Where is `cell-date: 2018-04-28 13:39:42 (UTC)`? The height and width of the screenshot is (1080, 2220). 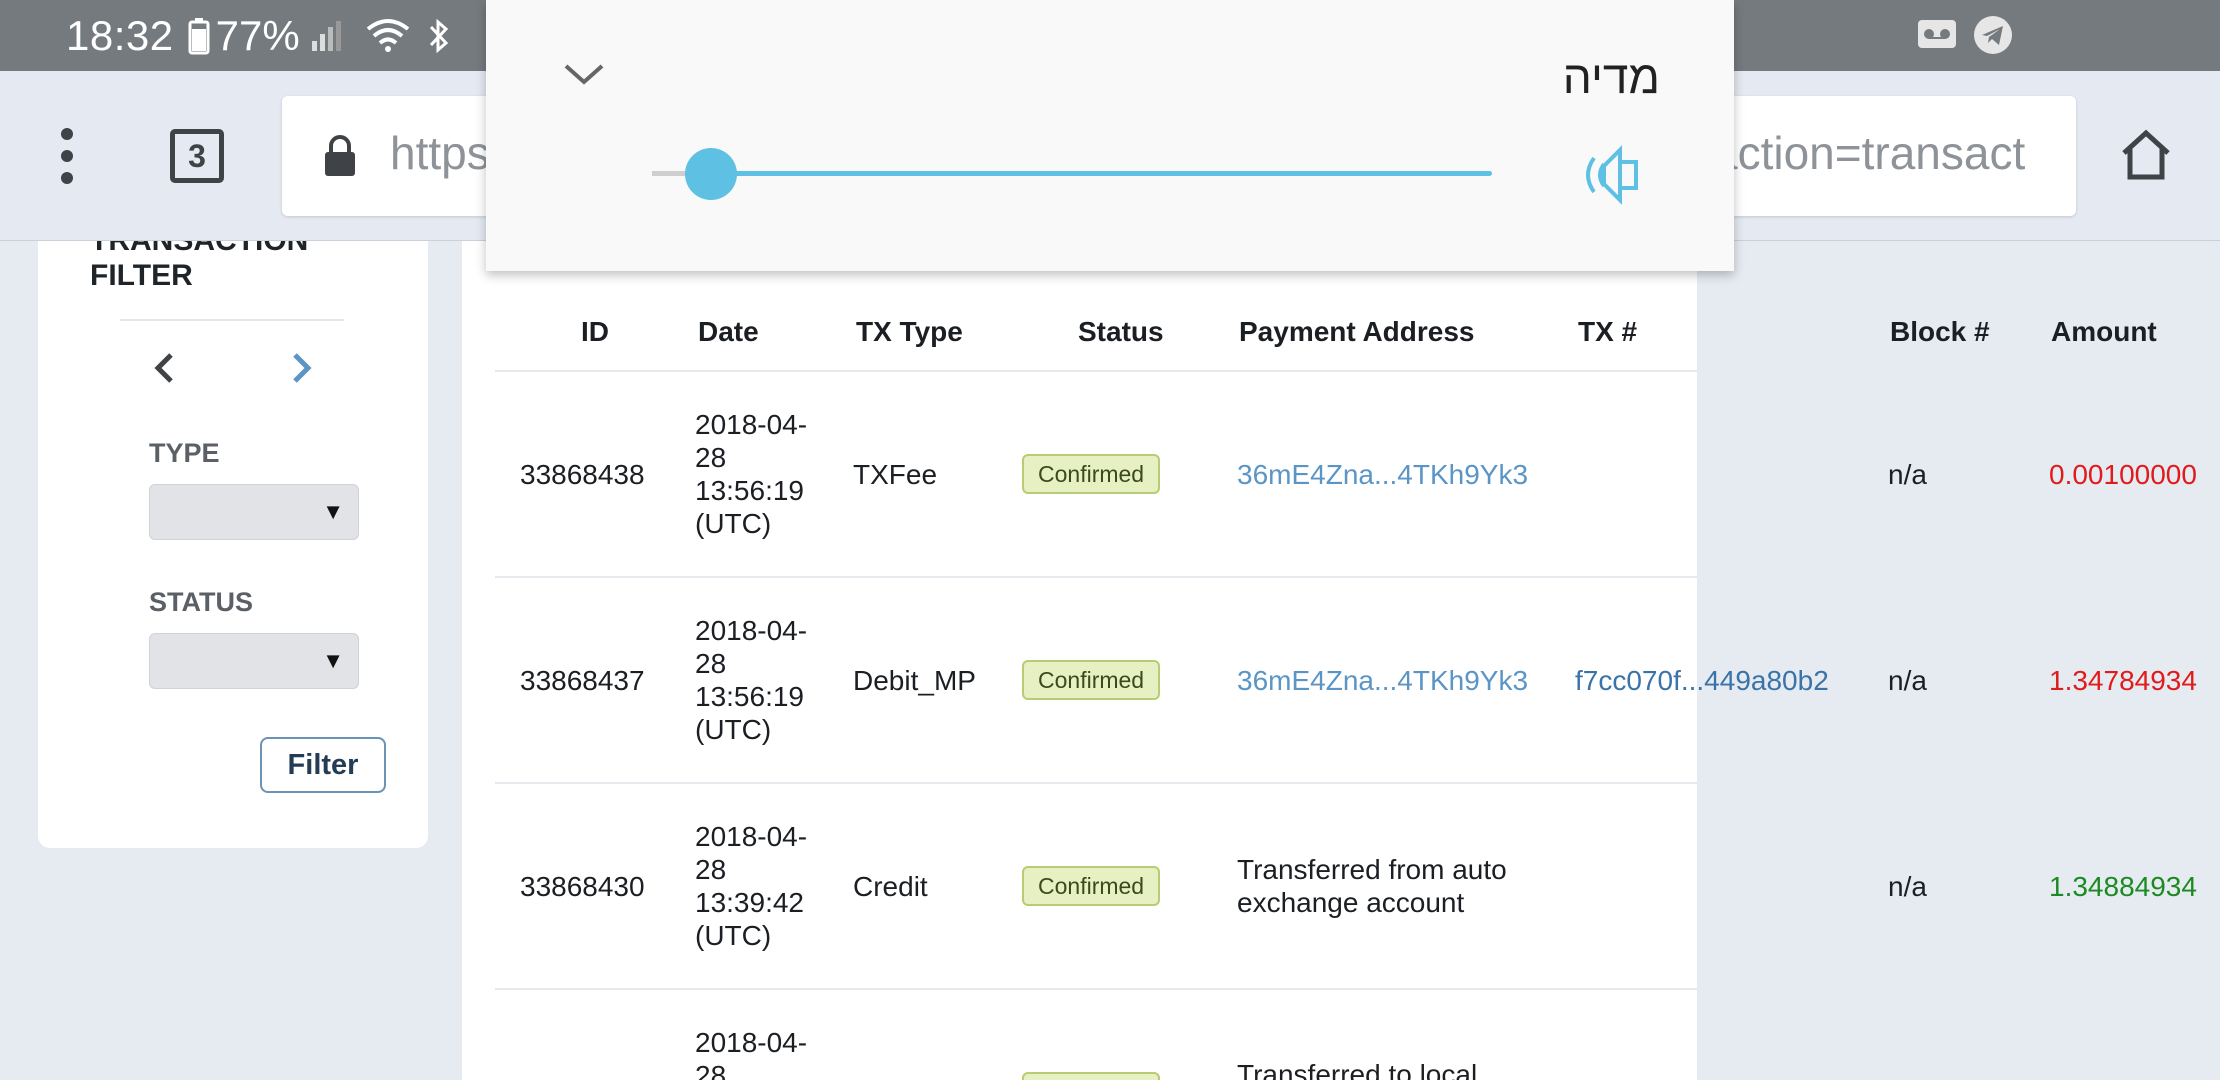 cell-date: 2018-04-28 13:39:42 (UTC) is located at coordinates (751, 886).